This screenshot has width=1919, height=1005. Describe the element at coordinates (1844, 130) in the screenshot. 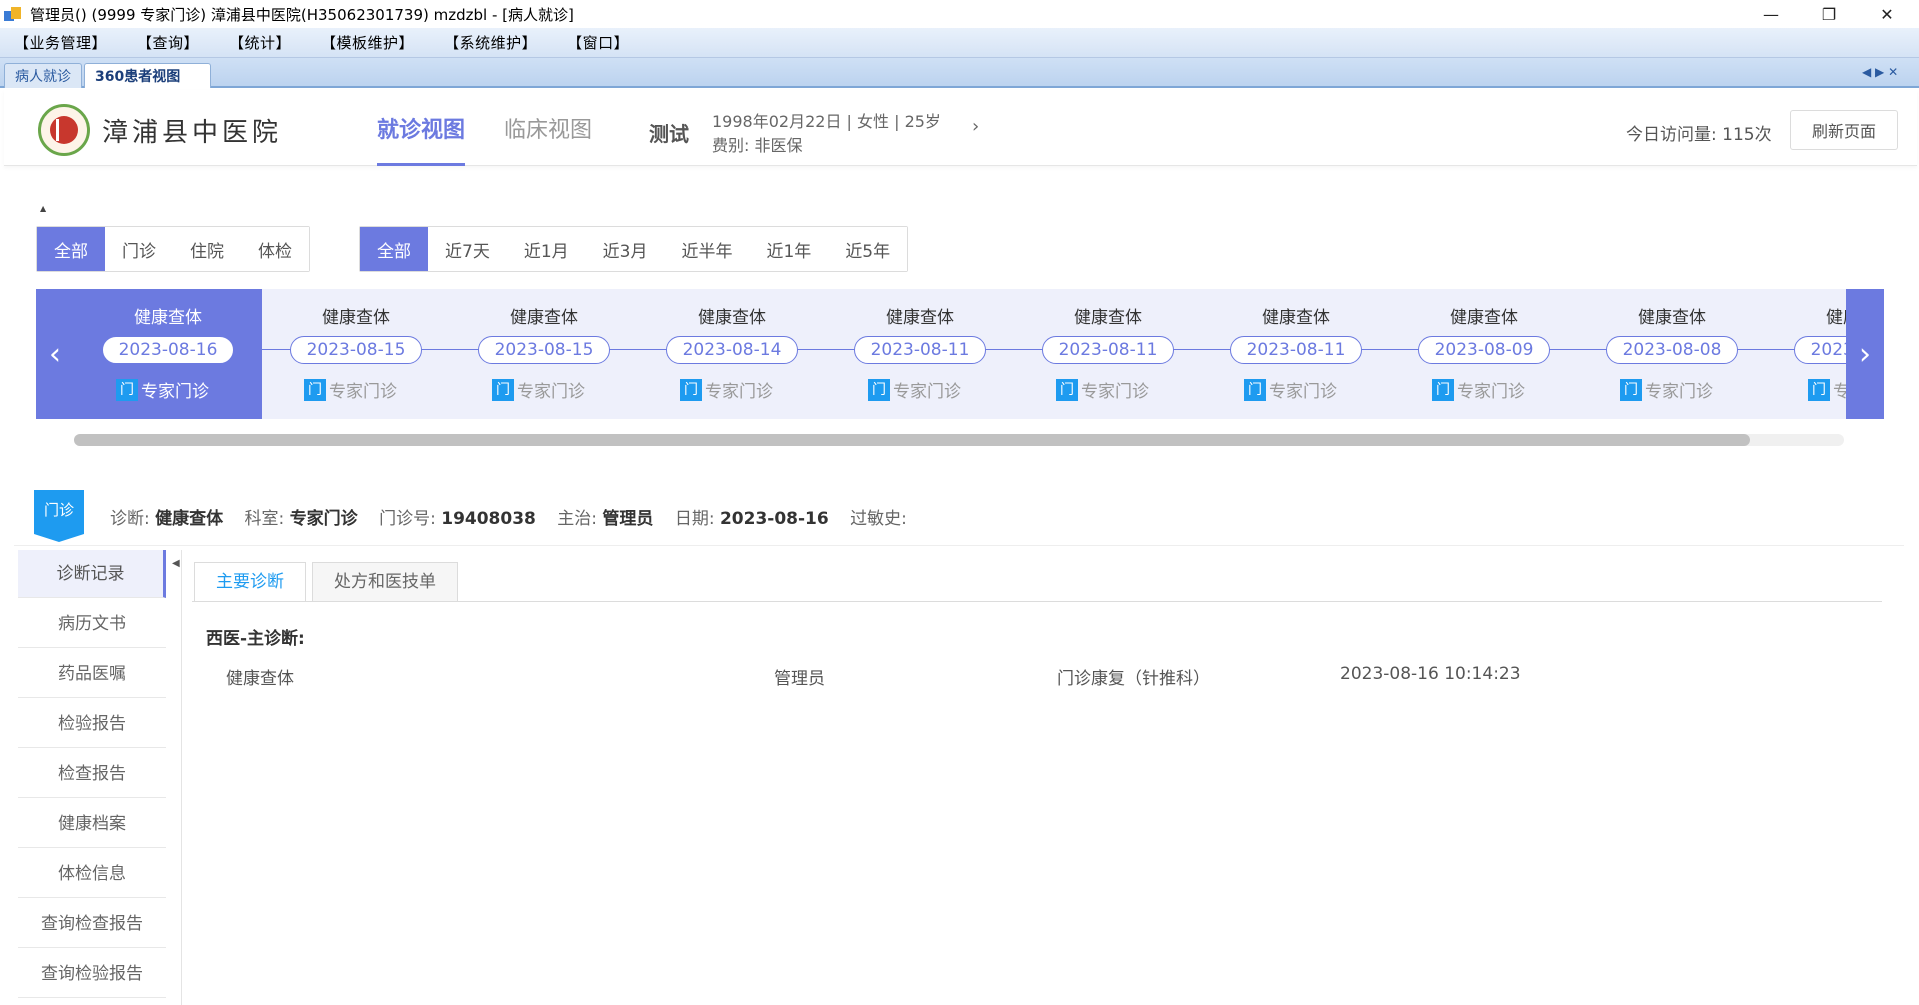

I see `refresh-button: 刷新页面` at that location.